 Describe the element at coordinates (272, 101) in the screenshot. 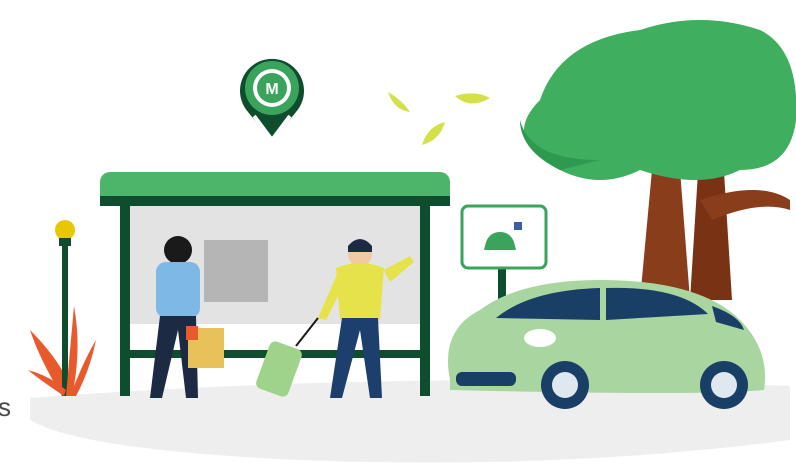

I see `location-pin-icon: M` at that location.